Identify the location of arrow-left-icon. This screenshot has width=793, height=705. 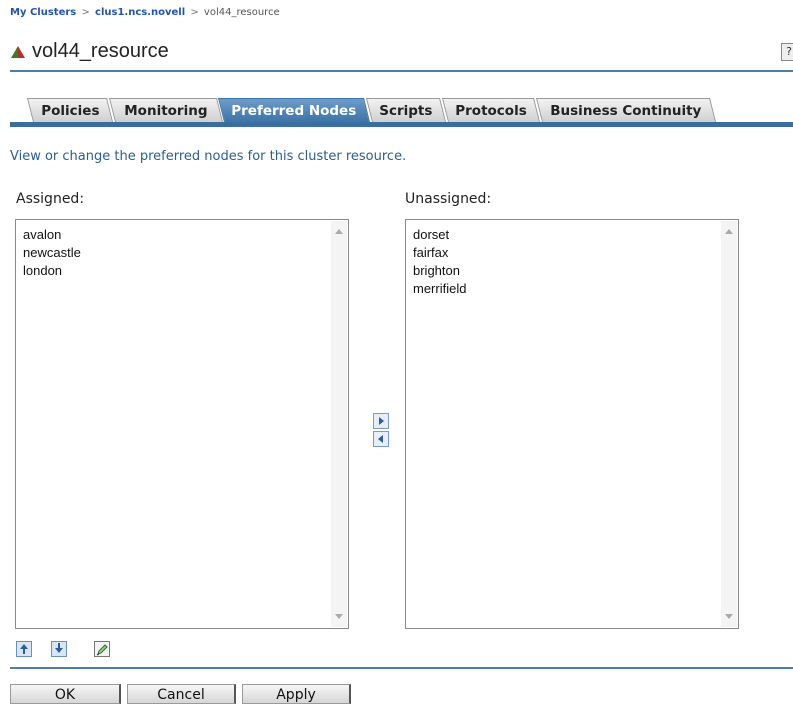
(381, 439).